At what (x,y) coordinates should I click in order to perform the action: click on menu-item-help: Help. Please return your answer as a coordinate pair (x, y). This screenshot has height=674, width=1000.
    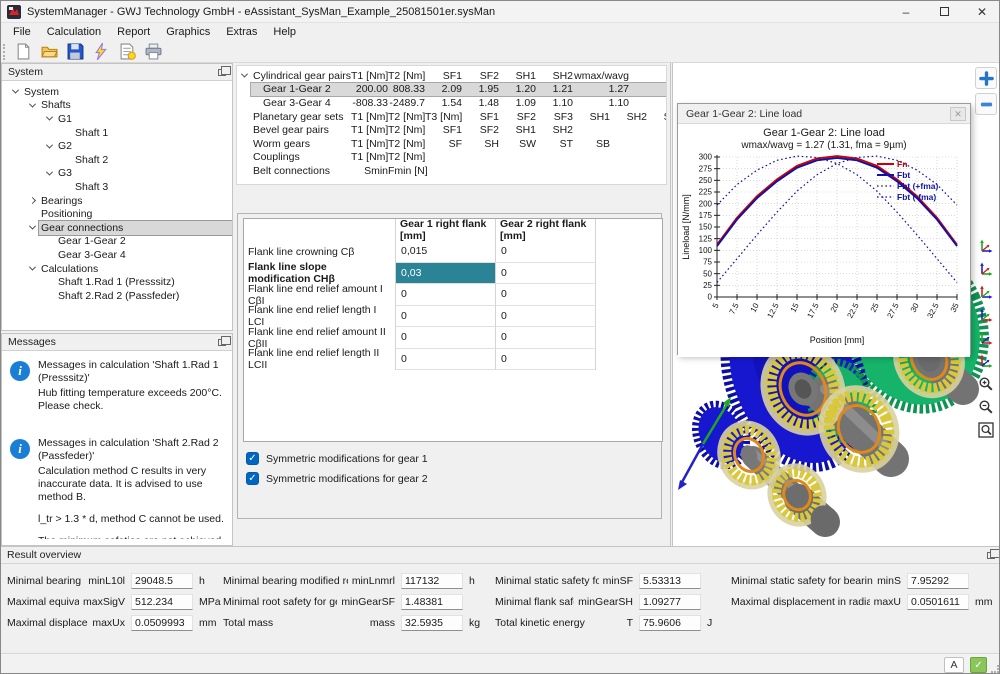
    Looking at the image, I should click on (284, 32).